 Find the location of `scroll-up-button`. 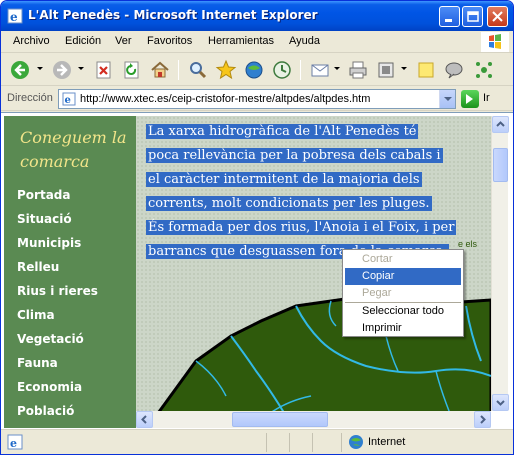

scroll-up-button is located at coordinates (500, 124).